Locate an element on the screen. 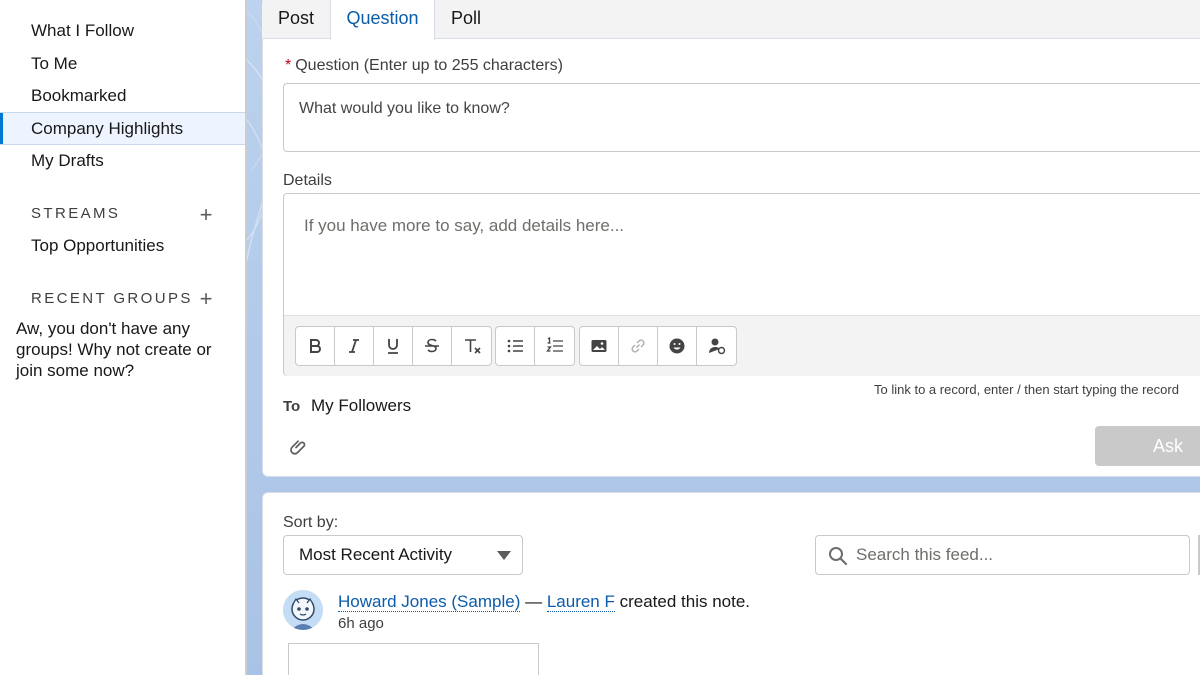 The height and width of the screenshot is (675, 1200). to-label: To is located at coordinates (292, 406).